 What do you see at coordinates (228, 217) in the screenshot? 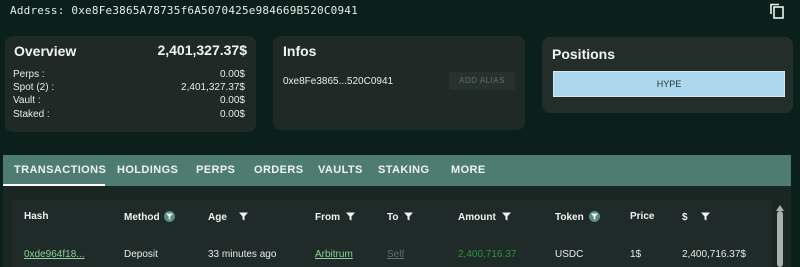
I see `column-header-age: Age` at bounding box center [228, 217].